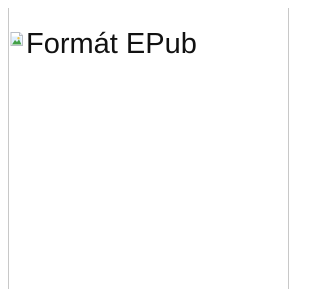  Describe the element at coordinates (111, 44) in the screenshot. I see `image-alt-text: Formát EPub` at that location.